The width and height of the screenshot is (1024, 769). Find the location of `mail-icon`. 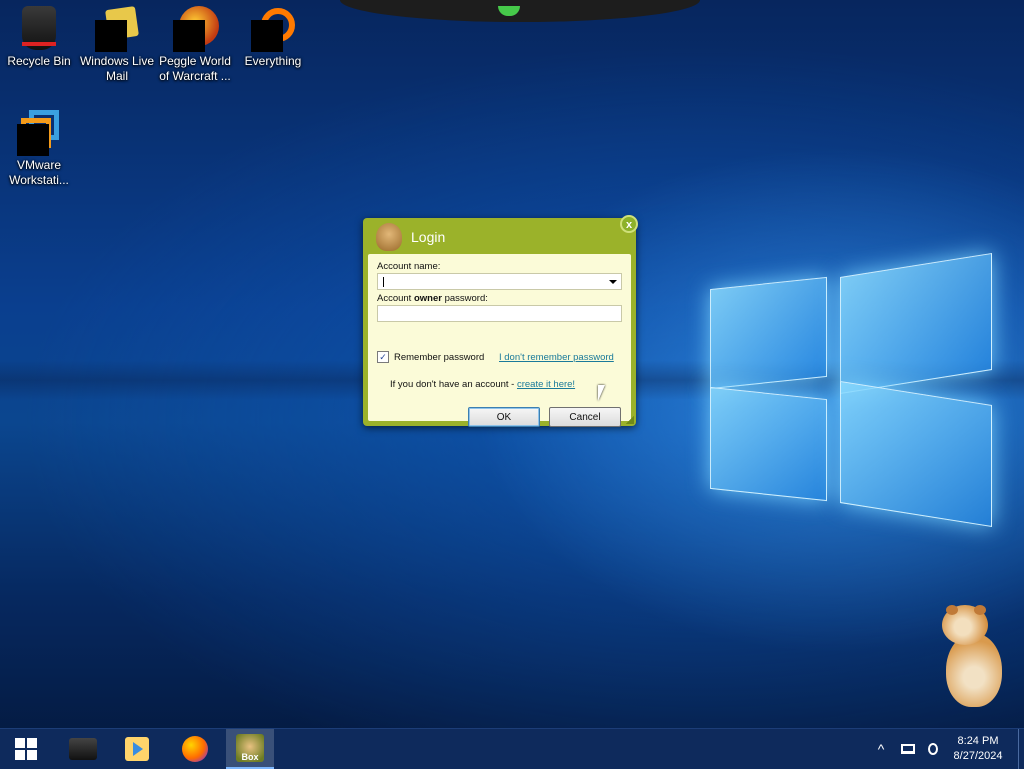

mail-icon is located at coordinates (117, 29).